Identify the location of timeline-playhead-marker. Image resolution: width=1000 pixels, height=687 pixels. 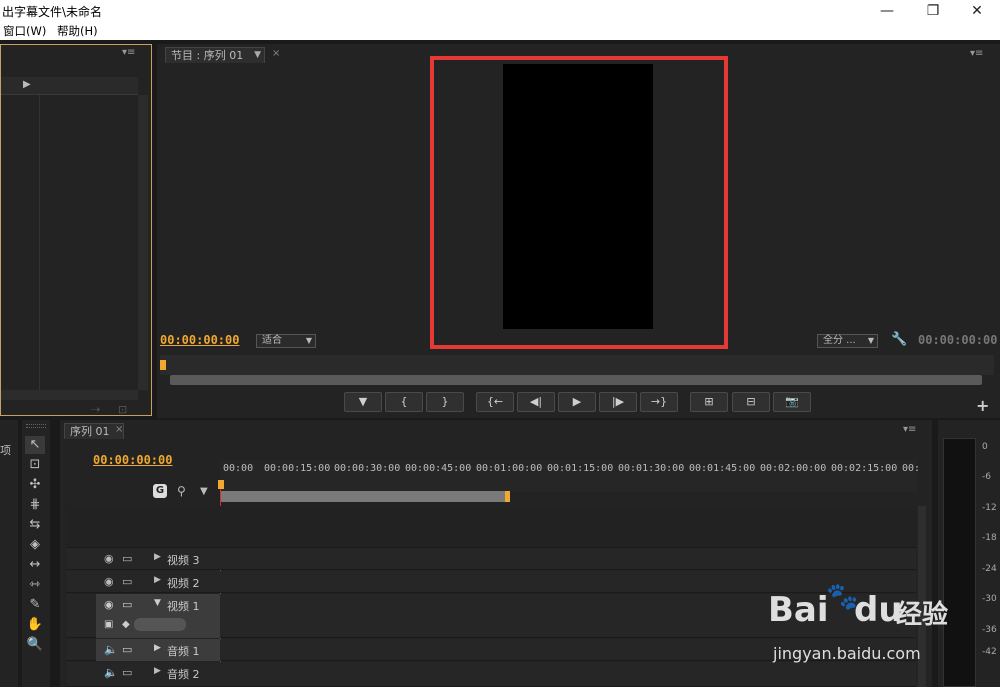
(221, 484).